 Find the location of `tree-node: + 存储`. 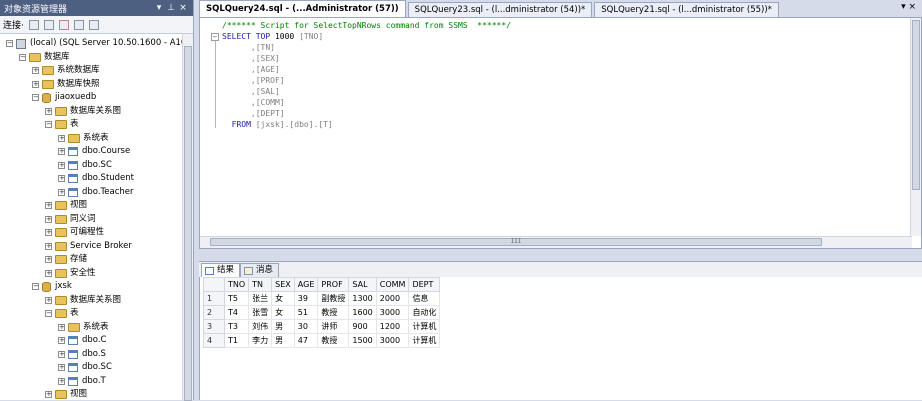

tree-node: + 存储 is located at coordinates (66, 259).